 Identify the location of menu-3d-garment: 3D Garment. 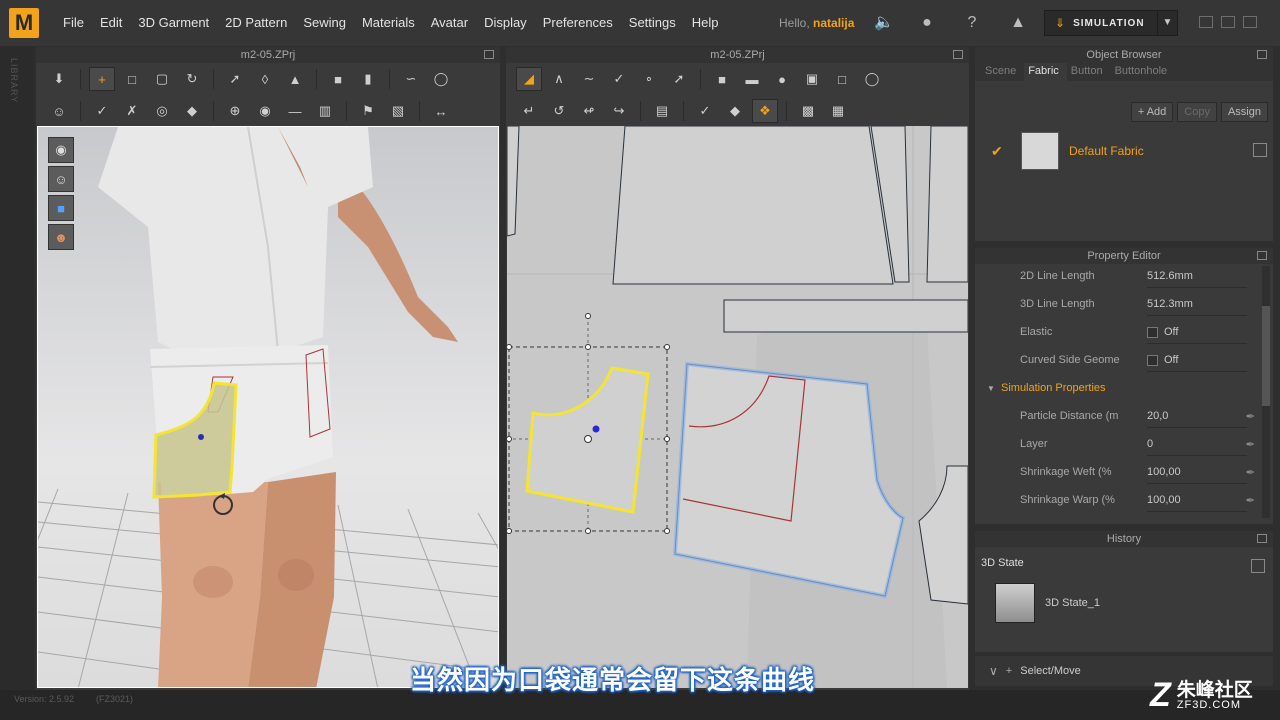
(173, 23).